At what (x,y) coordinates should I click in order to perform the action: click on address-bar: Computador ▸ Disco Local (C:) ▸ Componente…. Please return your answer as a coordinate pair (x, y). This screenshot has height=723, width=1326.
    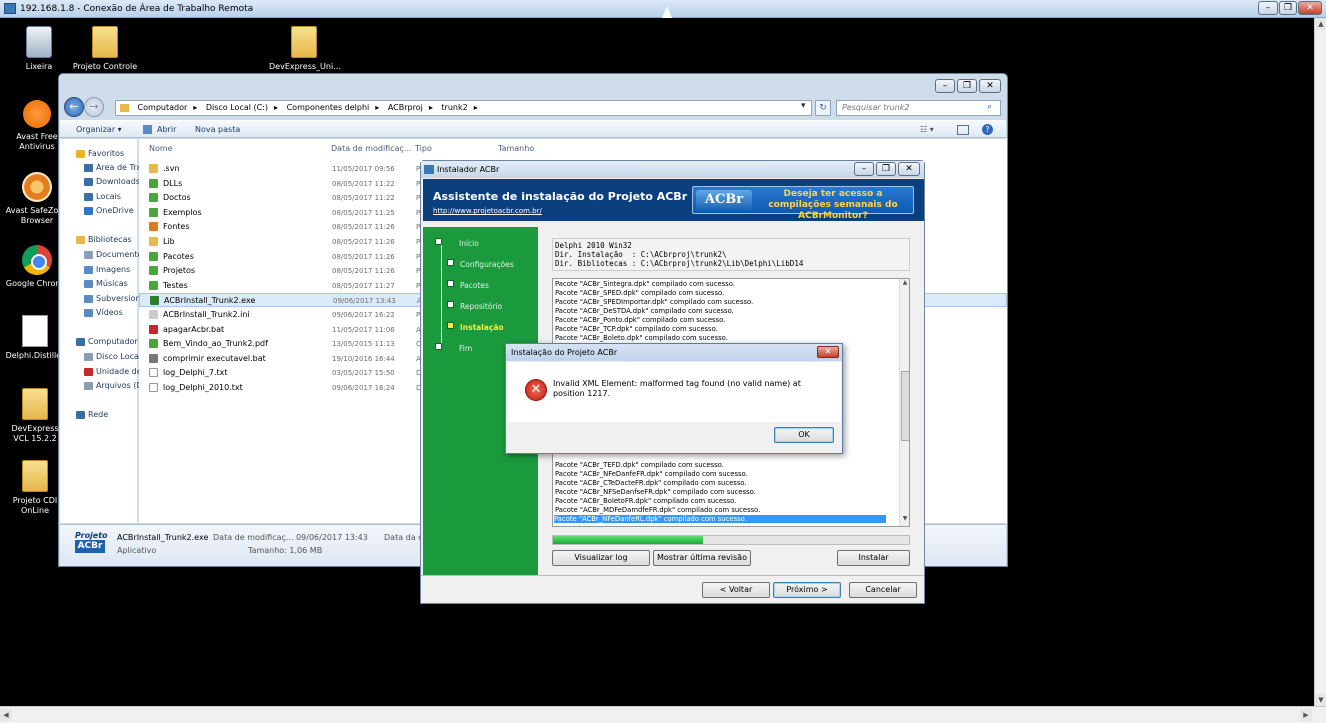
    Looking at the image, I should click on (463, 108).